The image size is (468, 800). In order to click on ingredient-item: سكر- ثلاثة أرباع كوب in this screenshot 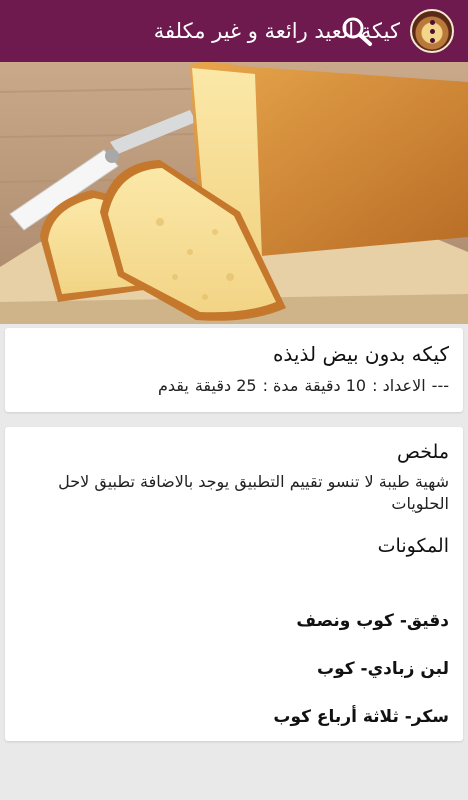, I will do `click(361, 717)`.